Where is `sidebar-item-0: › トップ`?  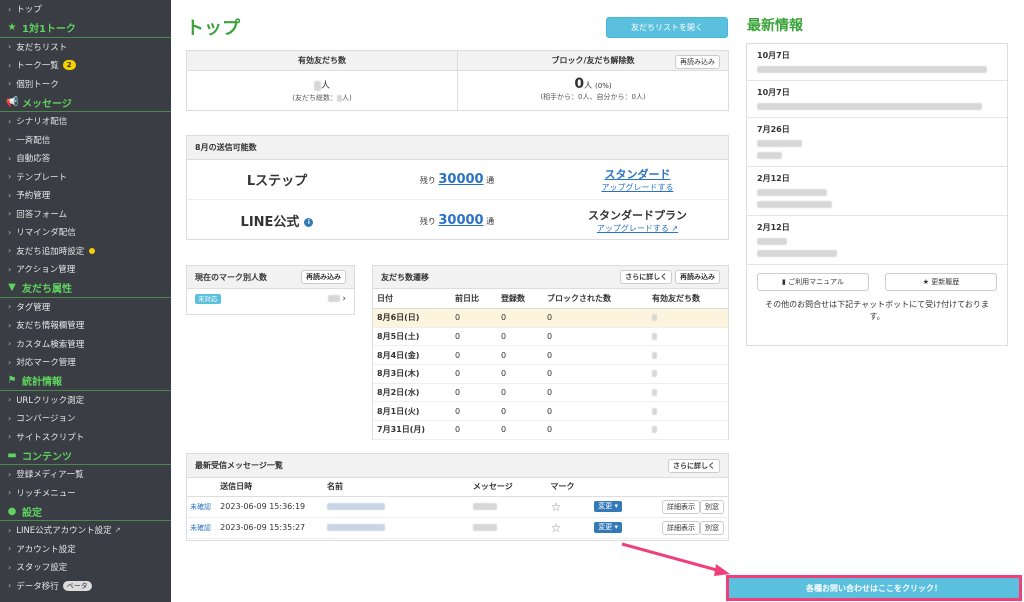 sidebar-item-0: › トップ is located at coordinates (85, 9).